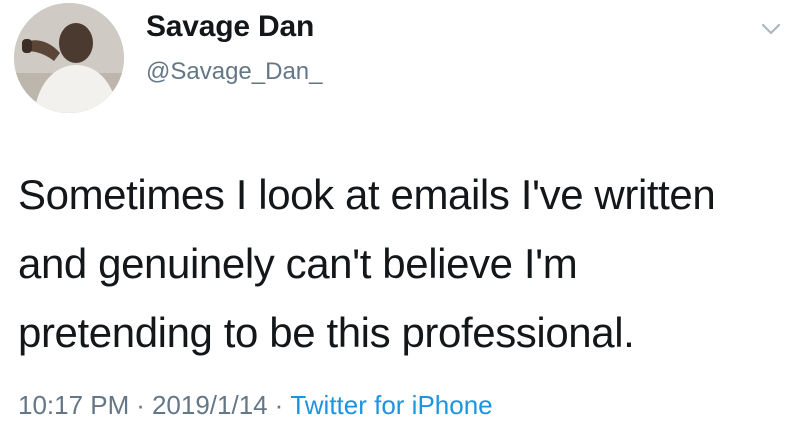 The width and height of the screenshot is (800, 433). What do you see at coordinates (326, 332) in the screenshot?
I see `tweet-text-line: pretending to be this professional.` at bounding box center [326, 332].